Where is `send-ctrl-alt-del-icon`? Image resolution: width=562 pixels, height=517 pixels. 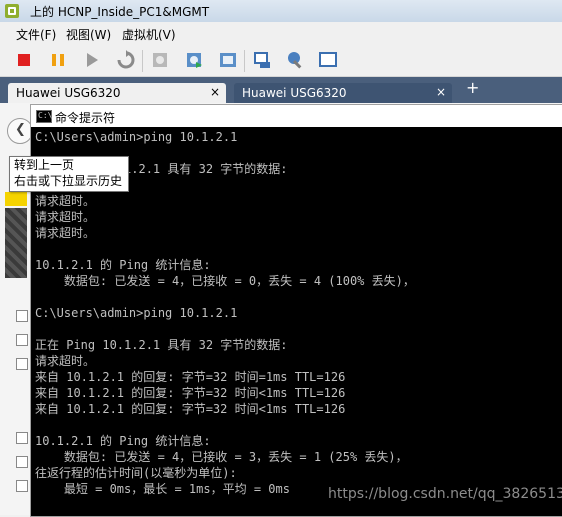 send-ctrl-alt-del-icon is located at coordinates (262, 60).